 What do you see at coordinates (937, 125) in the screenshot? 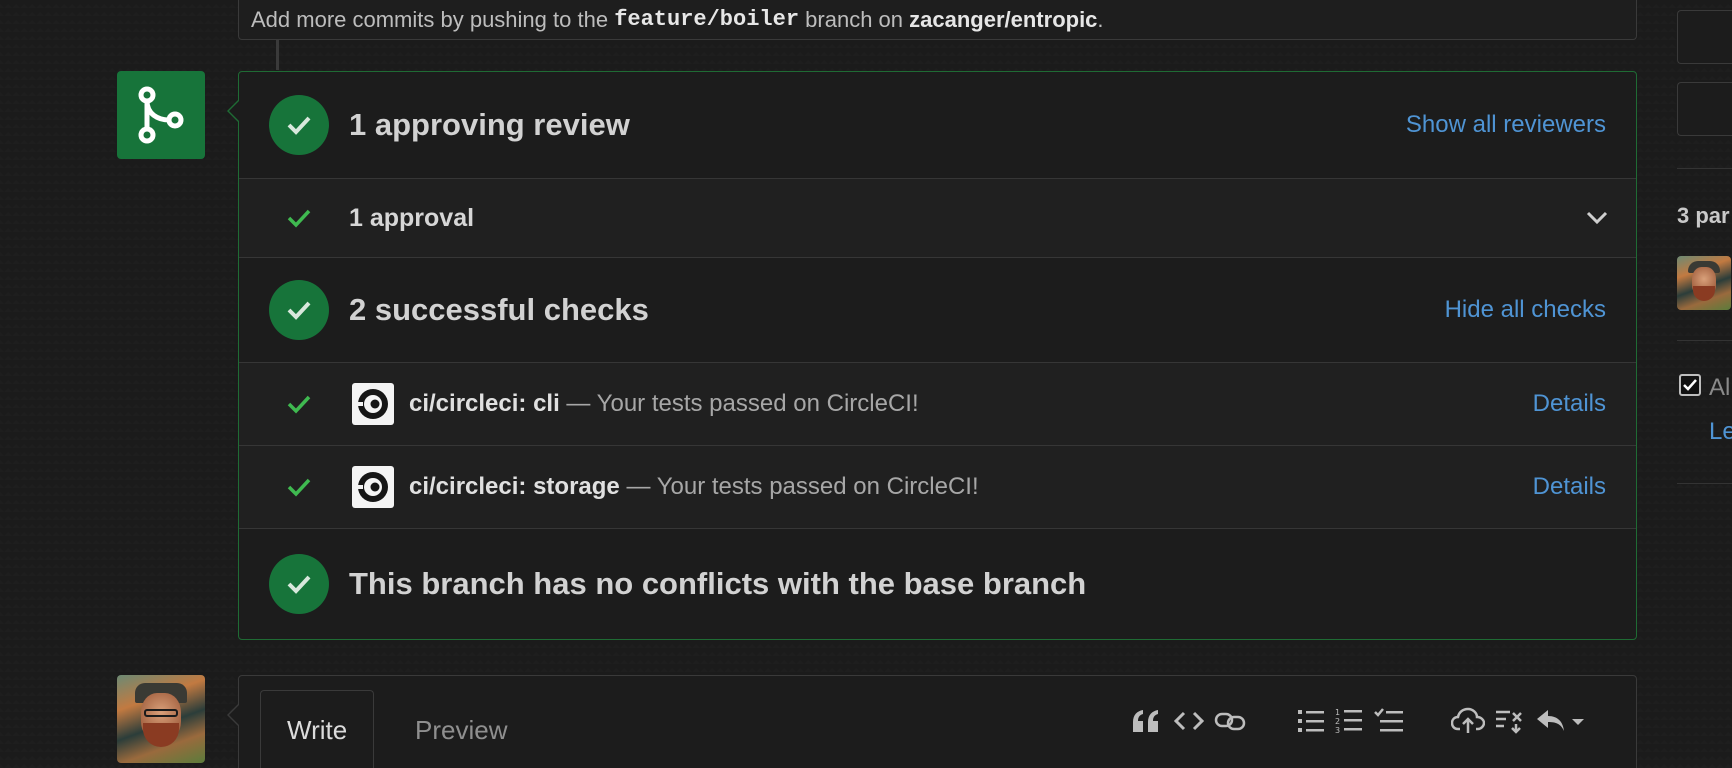
I see `reviews-section: 1 approving review Show all reviewers` at bounding box center [937, 125].